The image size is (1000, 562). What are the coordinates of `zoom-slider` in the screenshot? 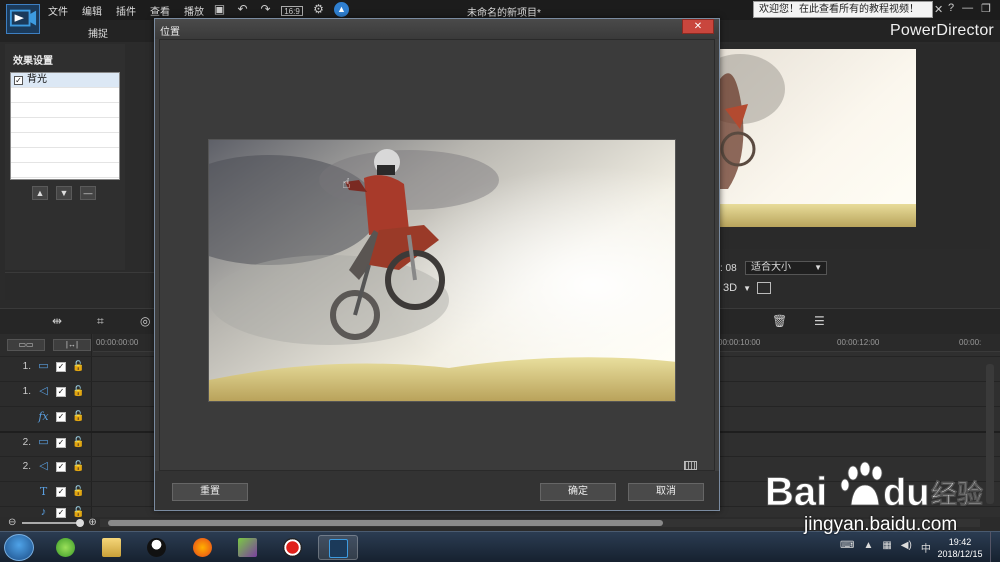 It's located at (53, 522).